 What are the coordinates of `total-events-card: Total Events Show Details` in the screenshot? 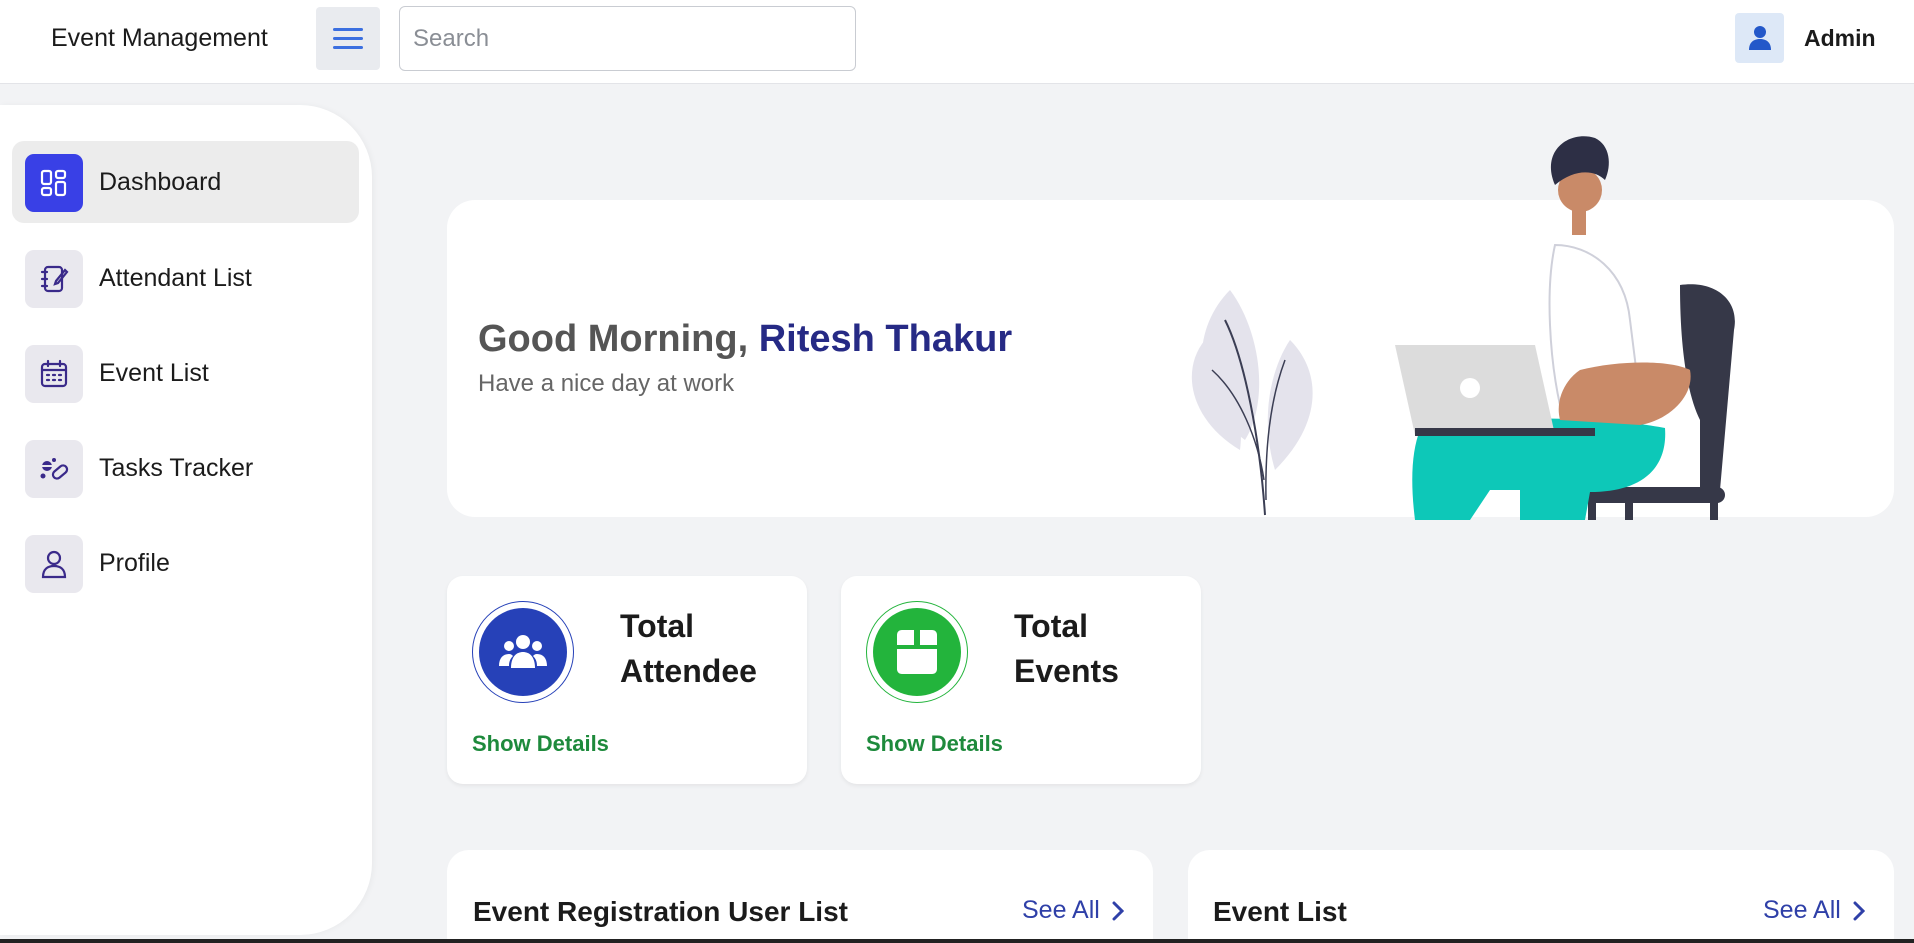 It's located at (1021, 680).